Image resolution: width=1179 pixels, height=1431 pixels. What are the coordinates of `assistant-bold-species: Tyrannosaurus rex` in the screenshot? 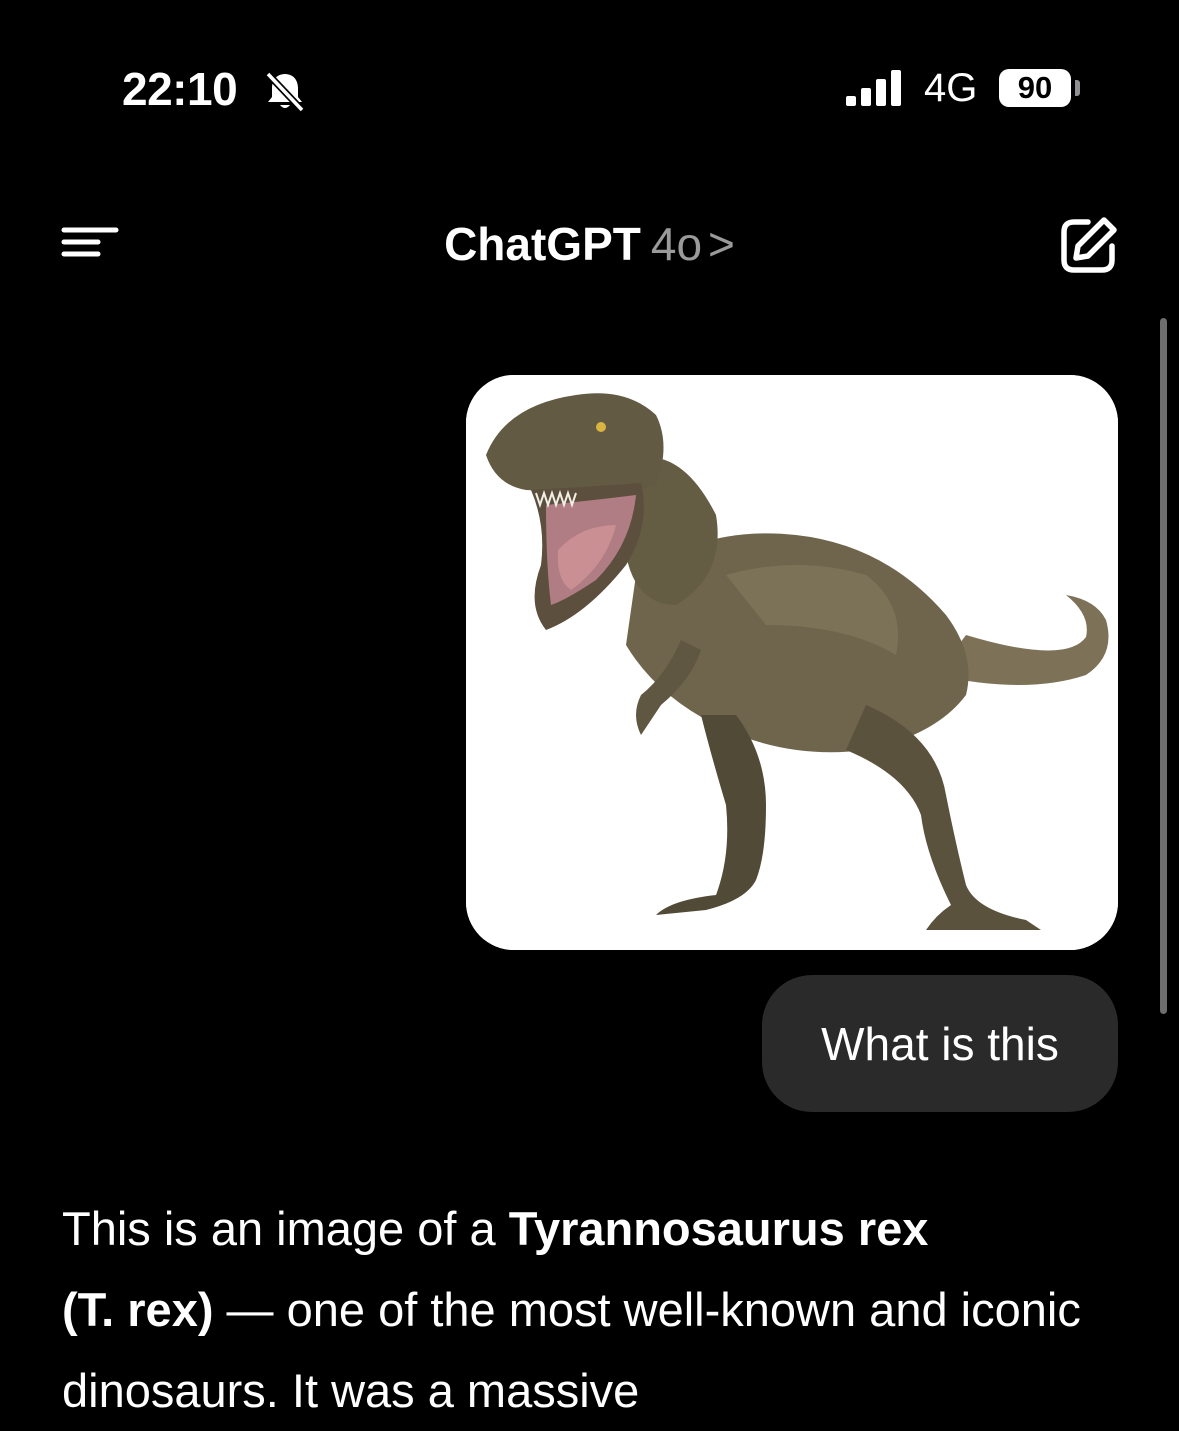 It's located at (718, 1228).